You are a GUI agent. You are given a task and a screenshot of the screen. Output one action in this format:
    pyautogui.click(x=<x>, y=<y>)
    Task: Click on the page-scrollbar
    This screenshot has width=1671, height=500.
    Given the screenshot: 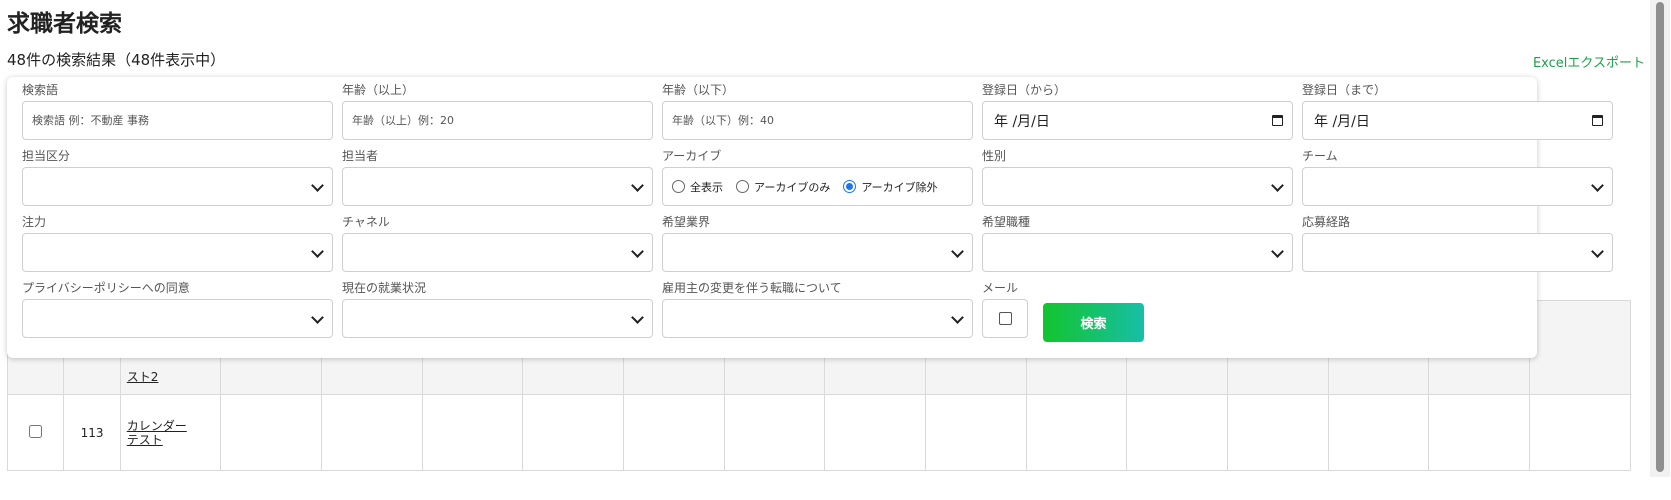 What is the action you would take?
    pyautogui.click(x=1660, y=238)
    